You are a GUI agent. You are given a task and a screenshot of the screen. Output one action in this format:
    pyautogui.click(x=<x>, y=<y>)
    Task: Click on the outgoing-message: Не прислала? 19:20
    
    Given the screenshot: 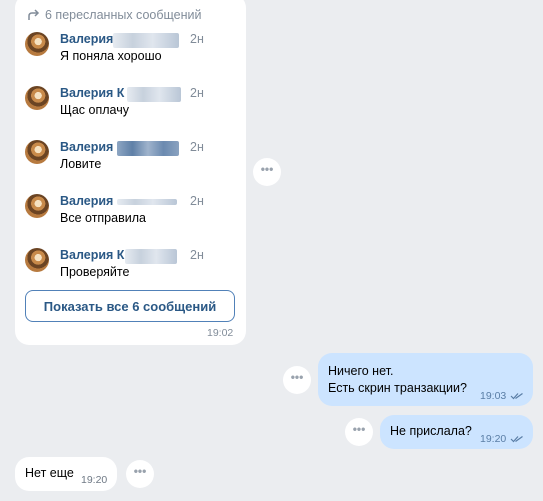 What is the action you would take?
    pyautogui.click(x=456, y=432)
    